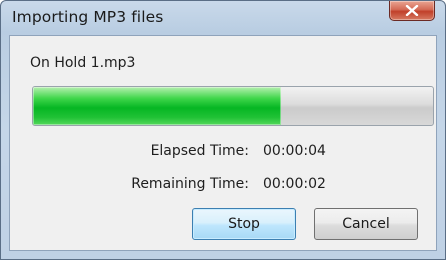 This screenshot has width=446, height=260. What do you see at coordinates (83, 63) in the screenshot?
I see `current-file-name: On Hold 1.mp3` at bounding box center [83, 63].